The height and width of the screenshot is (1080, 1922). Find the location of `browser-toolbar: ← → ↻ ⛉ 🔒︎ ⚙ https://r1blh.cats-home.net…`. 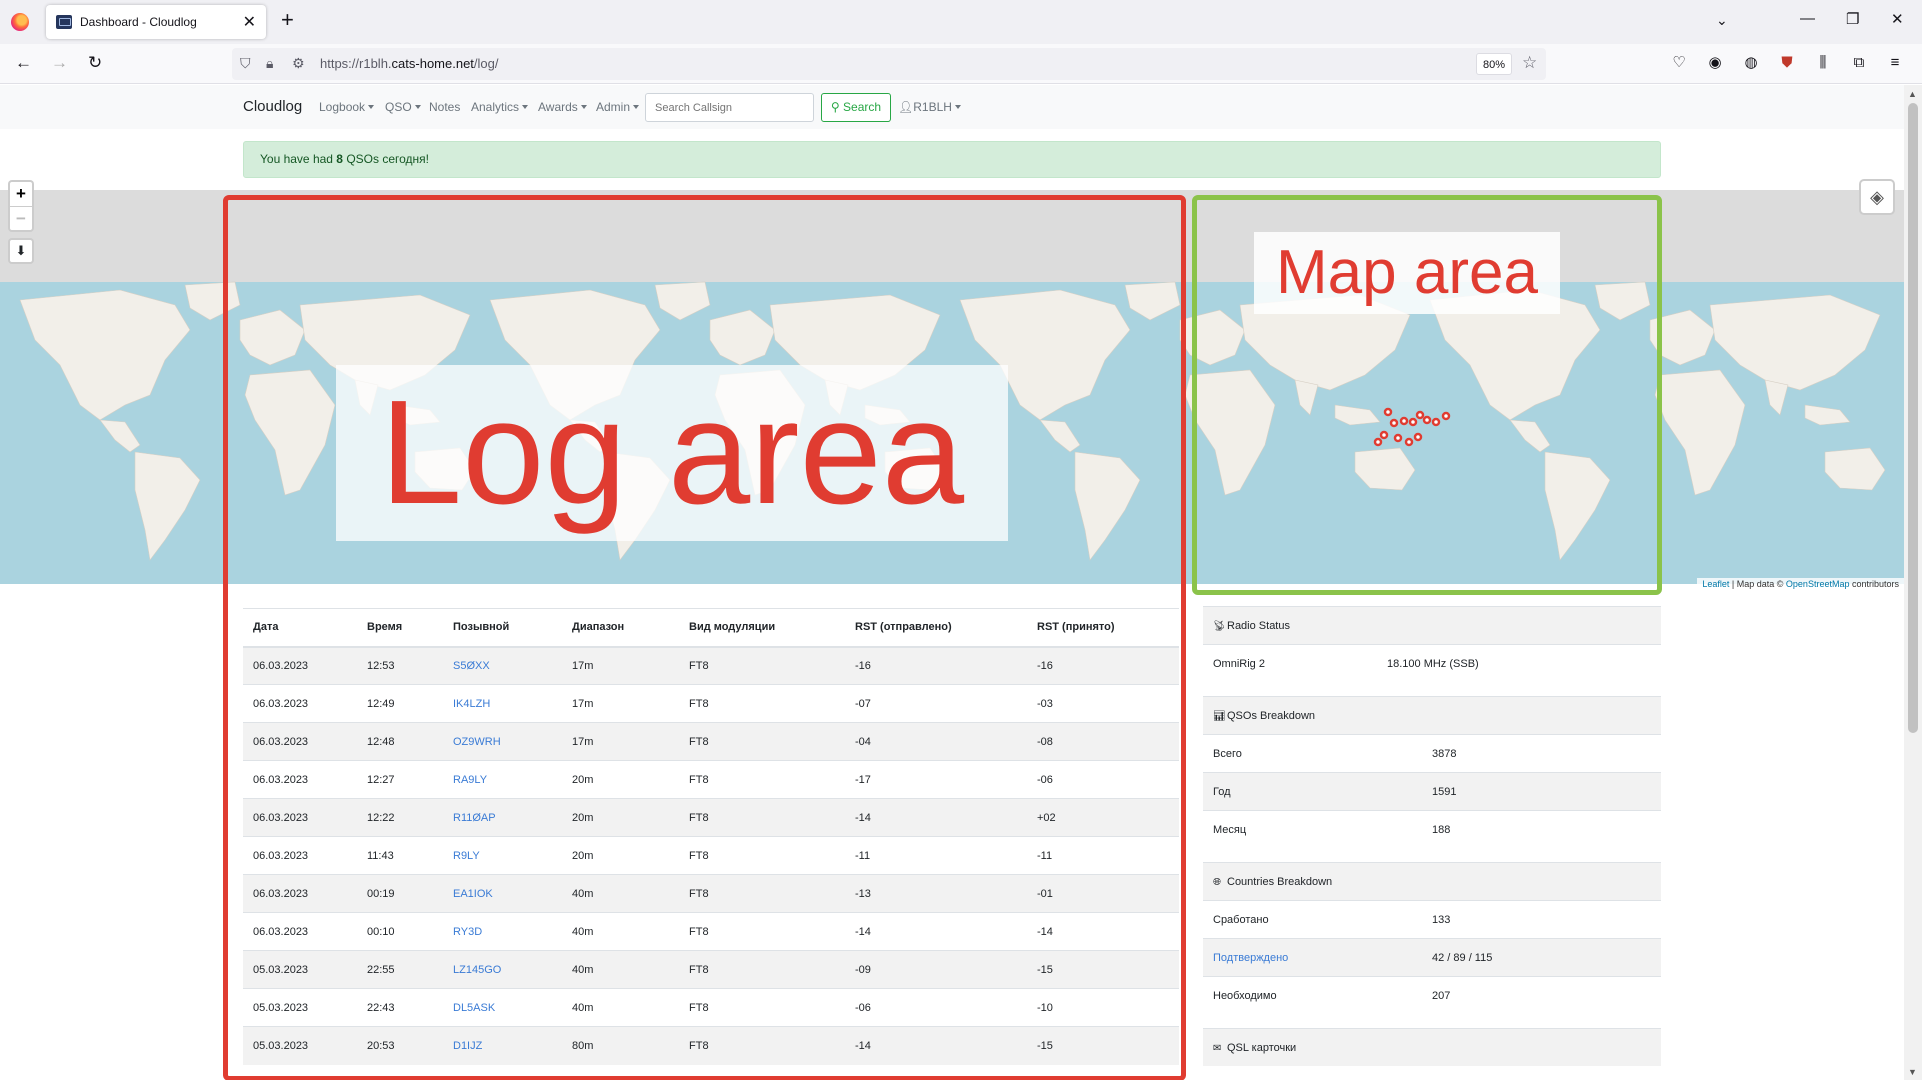

browser-toolbar: ← → ↻ ⛉ 🔒︎ ⚙ https://r1blh.cats-home.net… is located at coordinates (961, 64).